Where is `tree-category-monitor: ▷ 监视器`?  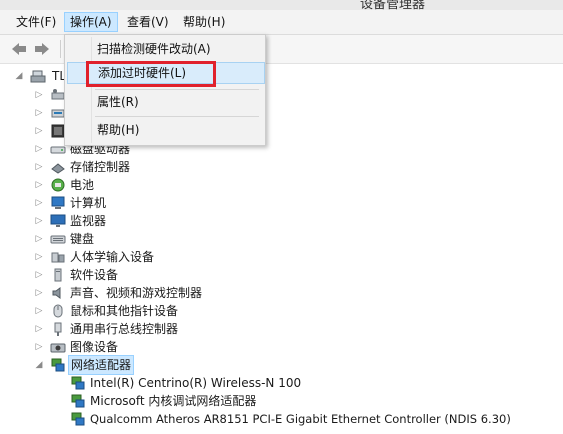 tree-category-monitor: ▷ 监视器 is located at coordinates (100, 221).